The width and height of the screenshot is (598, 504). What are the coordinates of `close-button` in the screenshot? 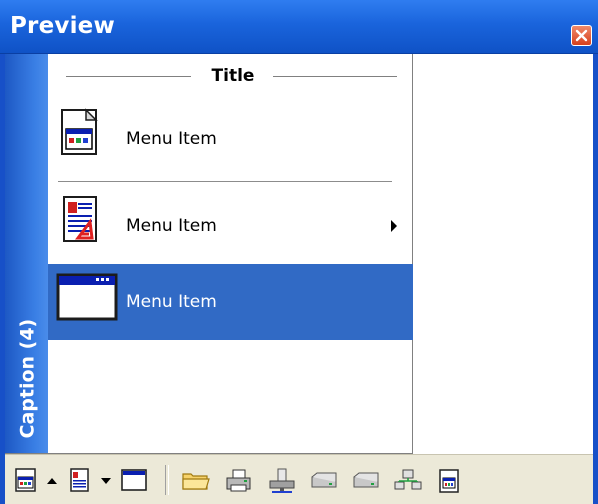 It's located at (581, 35).